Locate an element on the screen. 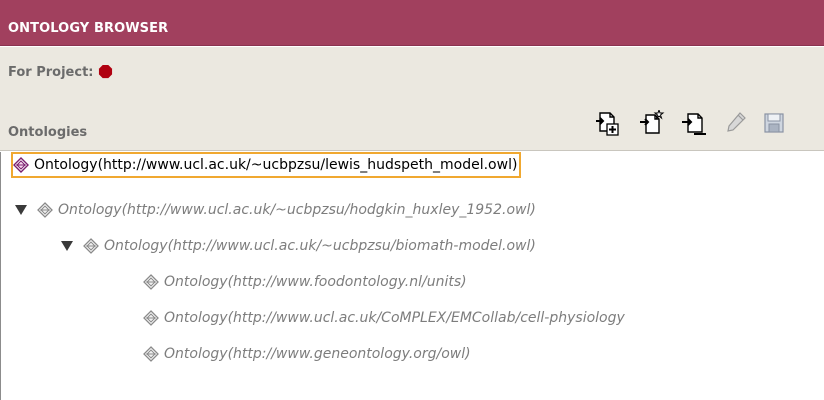 The height and width of the screenshot is (400, 824). import-ontology-icon is located at coordinates (694, 124).